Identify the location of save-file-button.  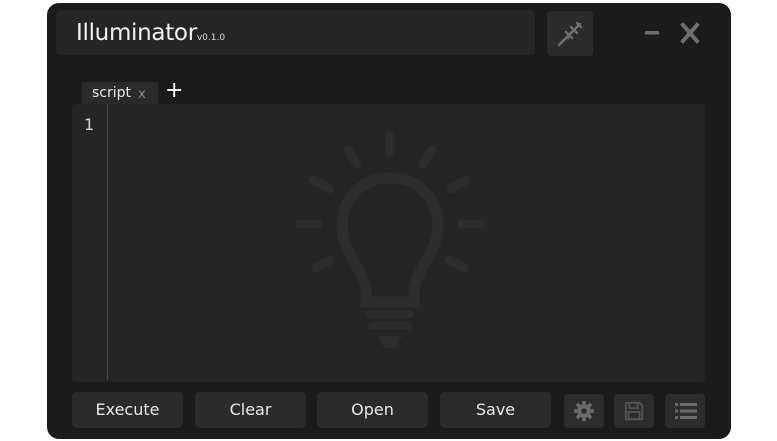
(634, 411).